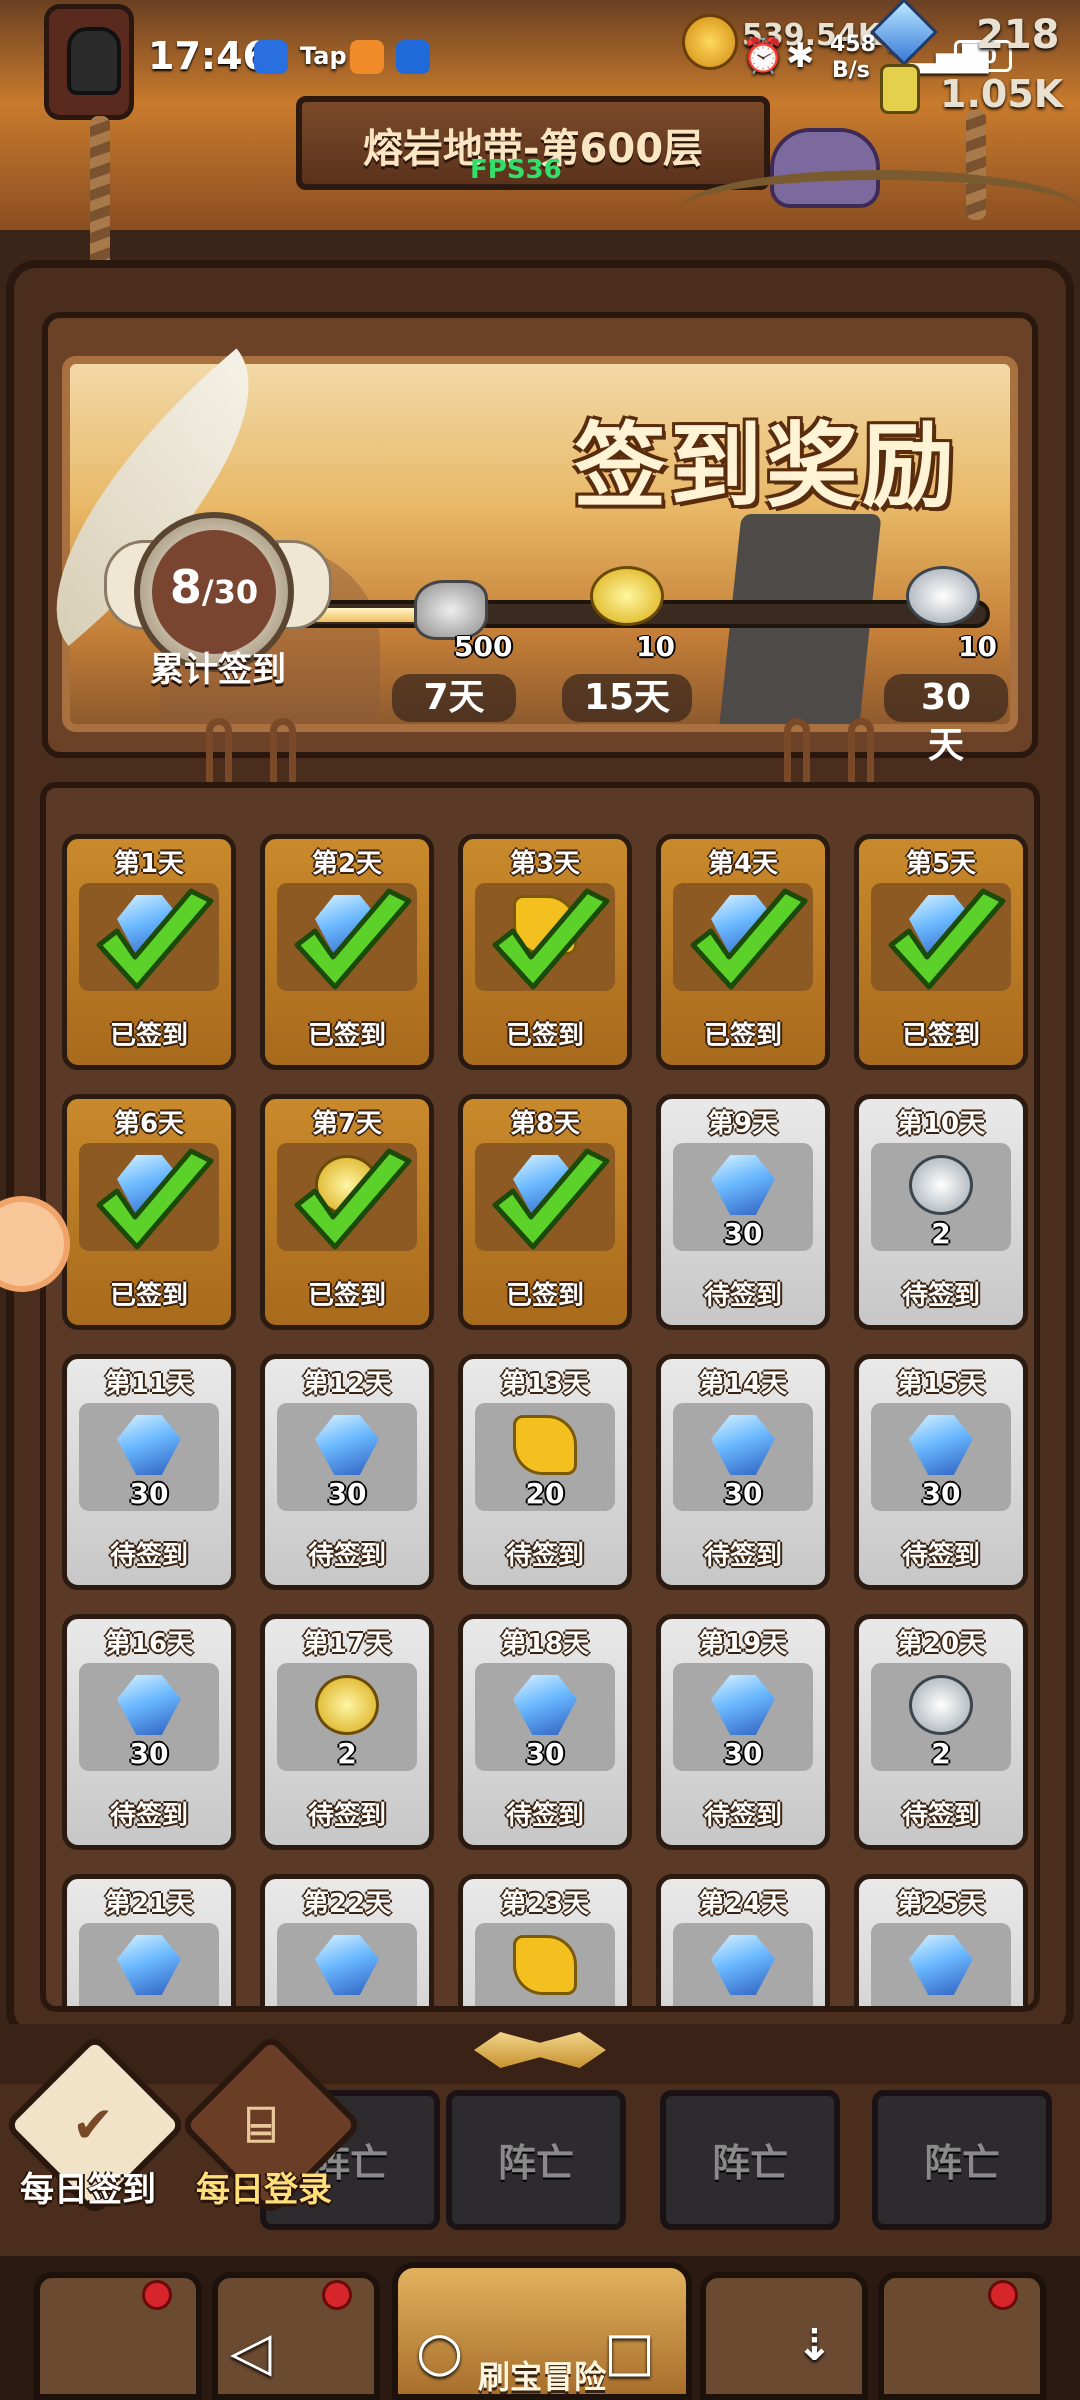  What do you see at coordinates (149, 1472) in the screenshot?
I see `day-cell: 第11天 30 待签到` at bounding box center [149, 1472].